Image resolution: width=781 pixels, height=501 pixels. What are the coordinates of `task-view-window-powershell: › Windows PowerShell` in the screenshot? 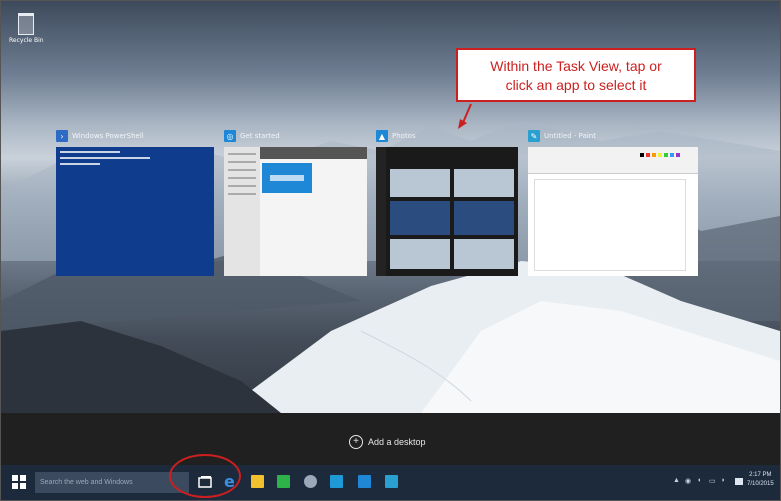 It's located at (135, 201).